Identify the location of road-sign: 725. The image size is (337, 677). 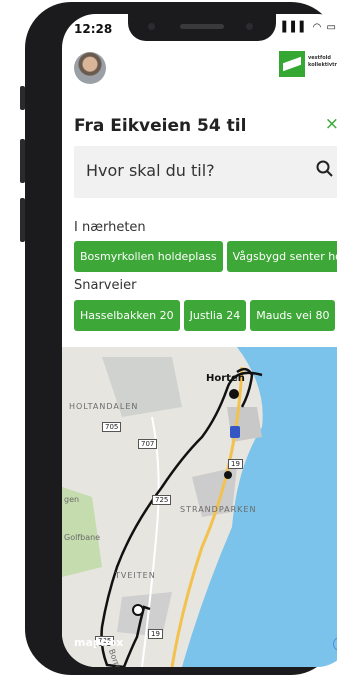
(162, 500).